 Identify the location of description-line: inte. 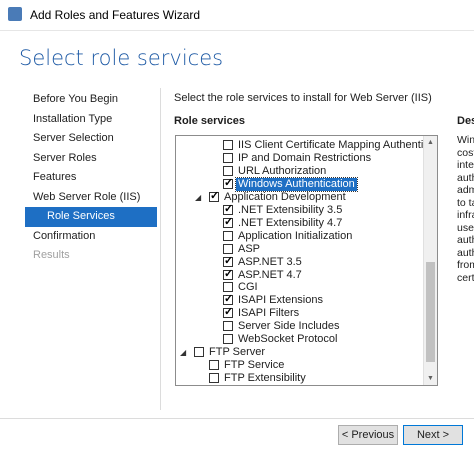
(465, 165).